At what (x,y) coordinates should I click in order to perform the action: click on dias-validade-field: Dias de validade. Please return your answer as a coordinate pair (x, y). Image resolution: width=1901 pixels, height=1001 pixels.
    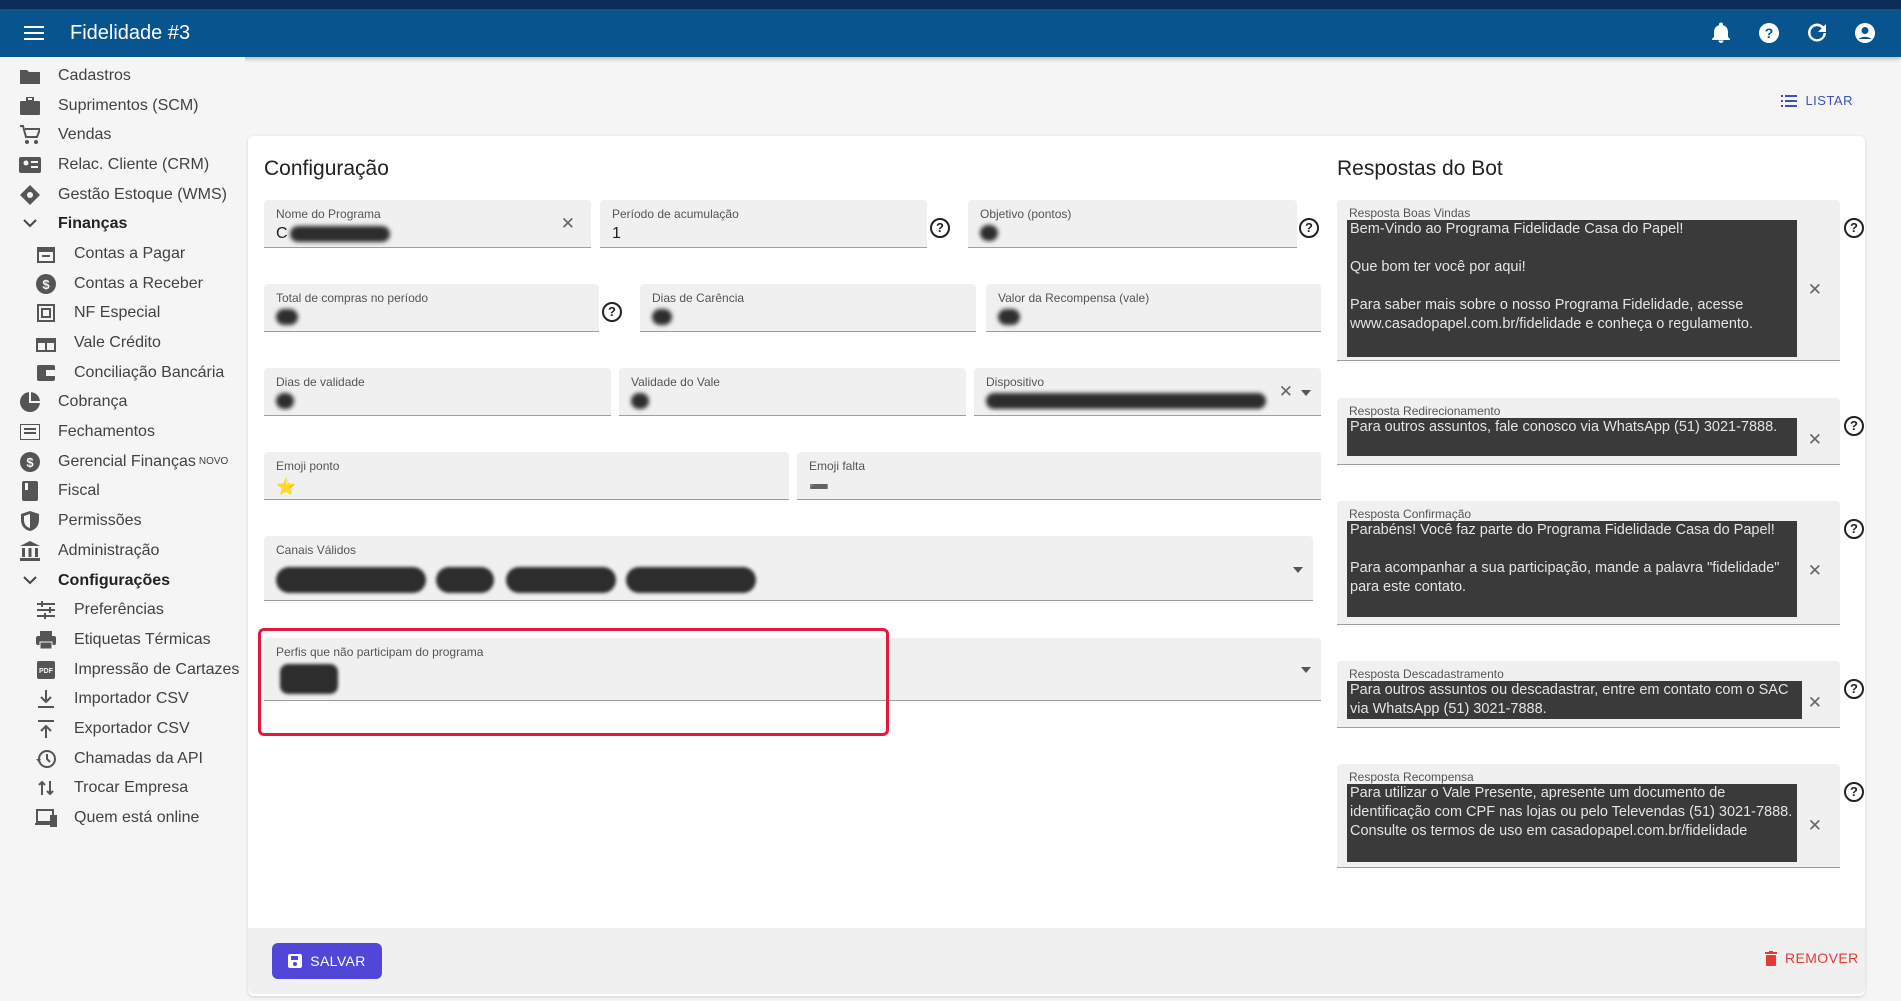
    Looking at the image, I should click on (437, 392).